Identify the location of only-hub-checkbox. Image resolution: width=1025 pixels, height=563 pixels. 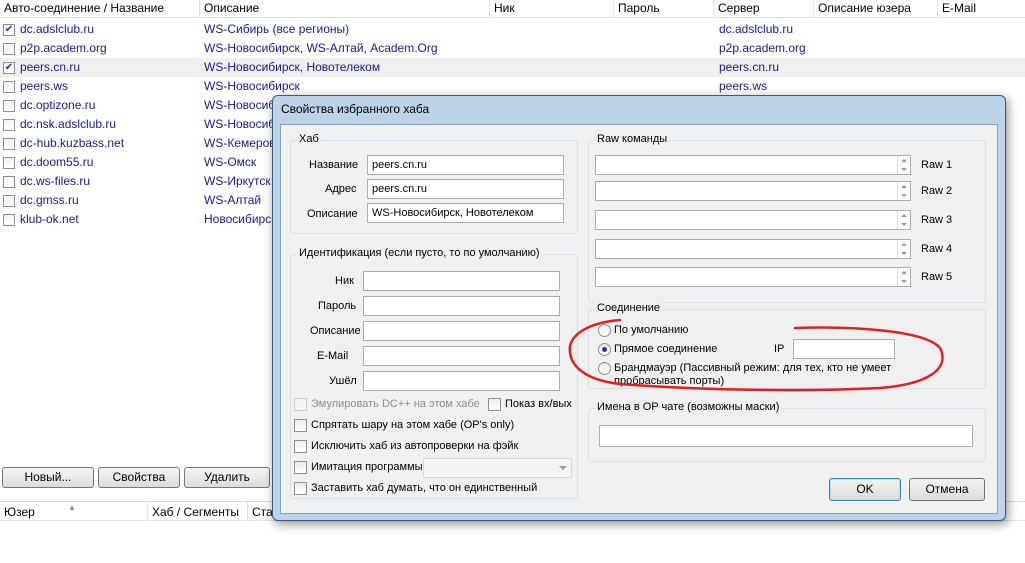
(300, 488).